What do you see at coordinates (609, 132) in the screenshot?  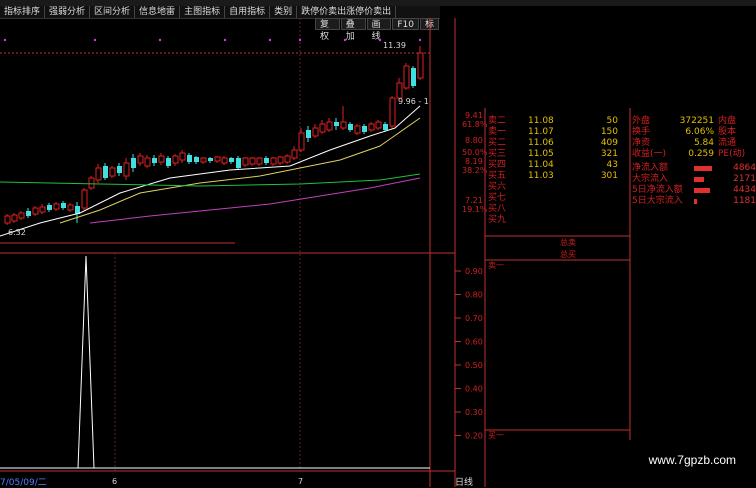 I see `ob-volume: 150` at bounding box center [609, 132].